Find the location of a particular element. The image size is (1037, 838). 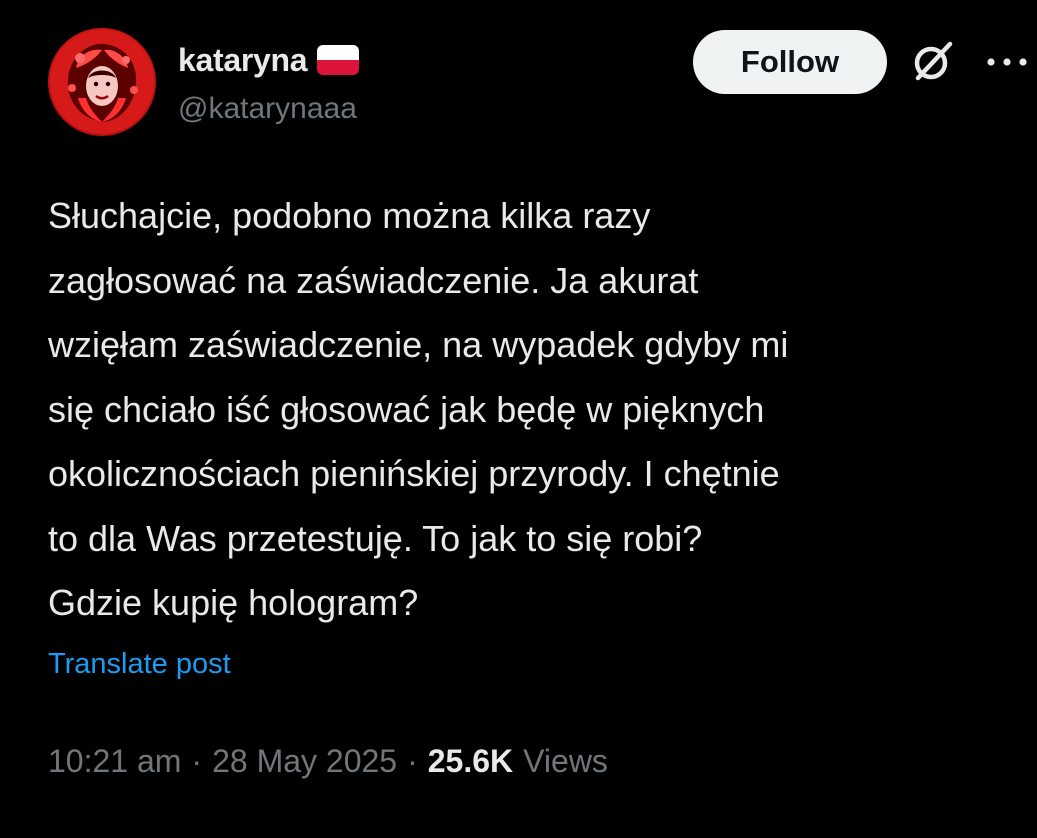

avatar-illustration-icon is located at coordinates (102, 82).